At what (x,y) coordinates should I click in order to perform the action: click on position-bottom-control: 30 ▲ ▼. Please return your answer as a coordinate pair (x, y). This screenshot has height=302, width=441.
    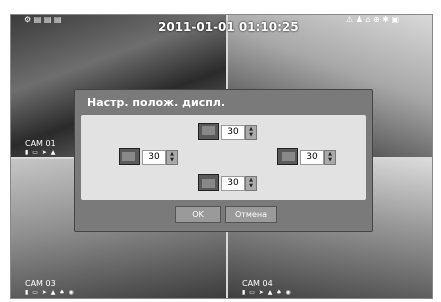
    Looking at the image, I should click on (228, 183).